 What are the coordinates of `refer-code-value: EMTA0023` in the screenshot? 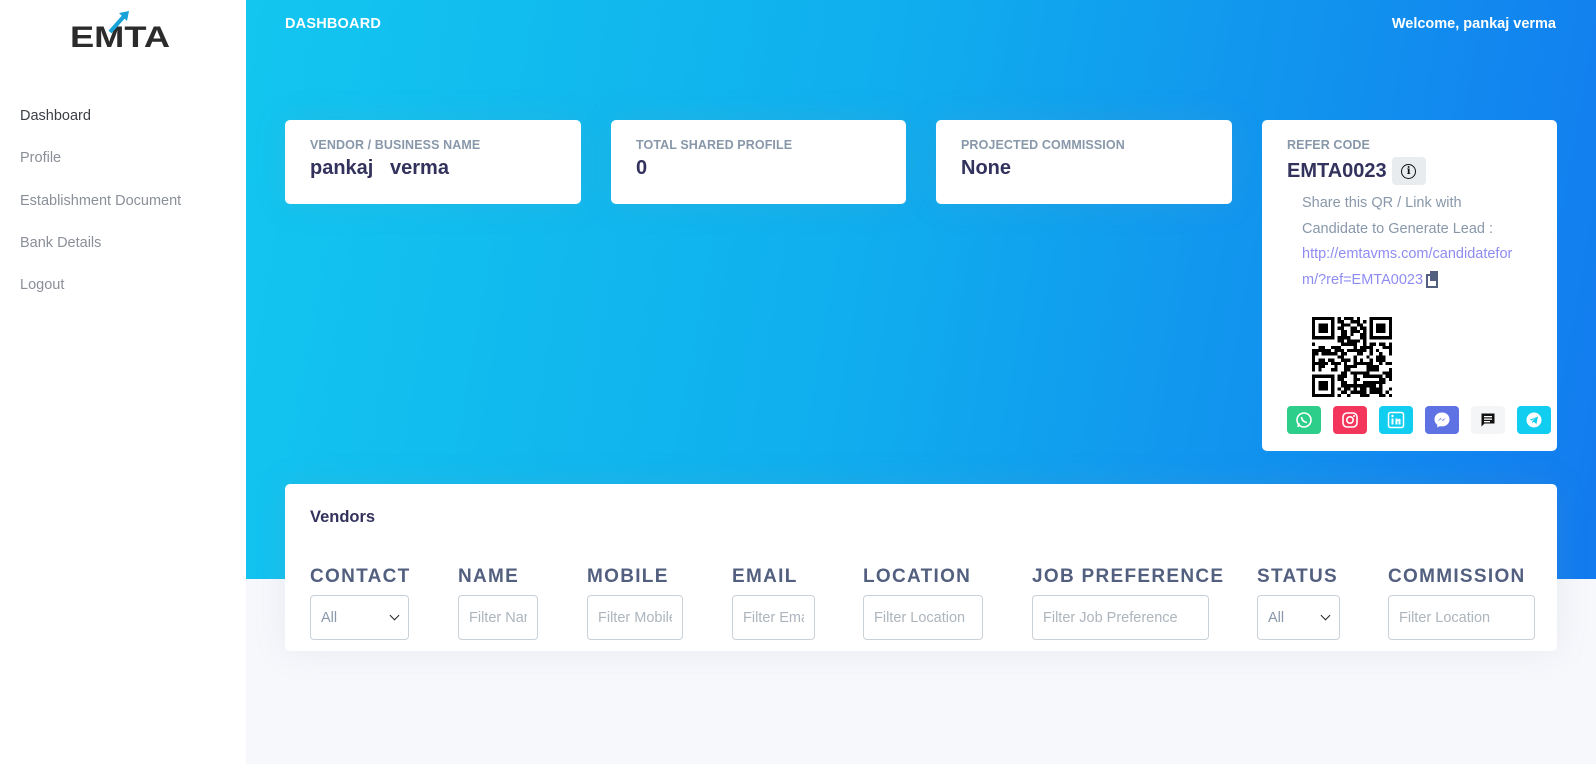 It's located at (1337, 170).